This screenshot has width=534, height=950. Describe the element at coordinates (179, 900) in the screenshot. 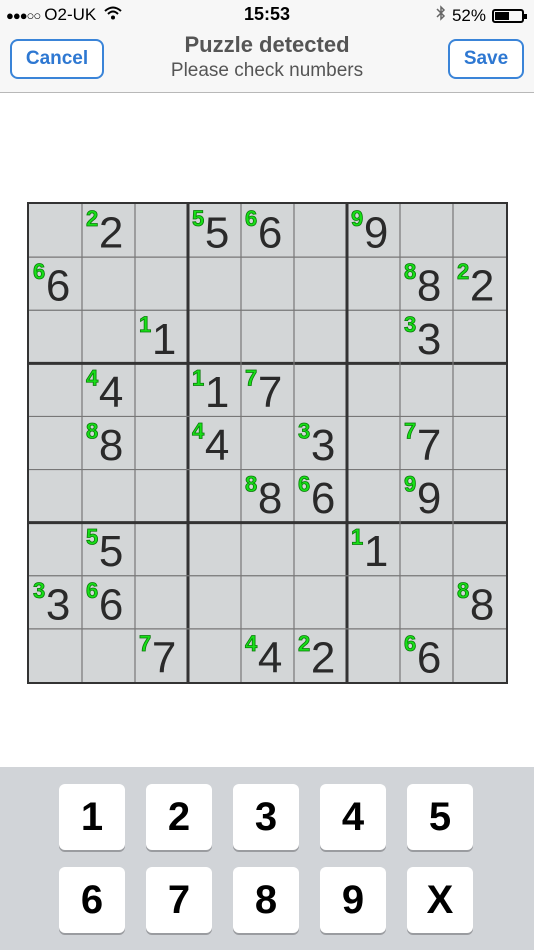

I see `key-7: 7` at that location.